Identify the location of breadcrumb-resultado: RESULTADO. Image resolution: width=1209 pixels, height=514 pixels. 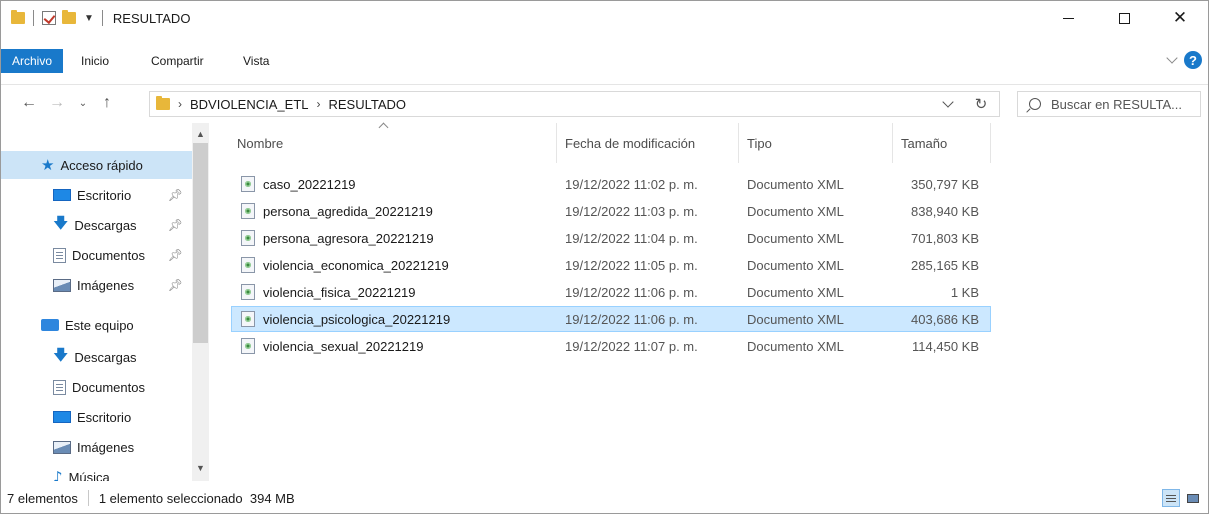
(368, 104).